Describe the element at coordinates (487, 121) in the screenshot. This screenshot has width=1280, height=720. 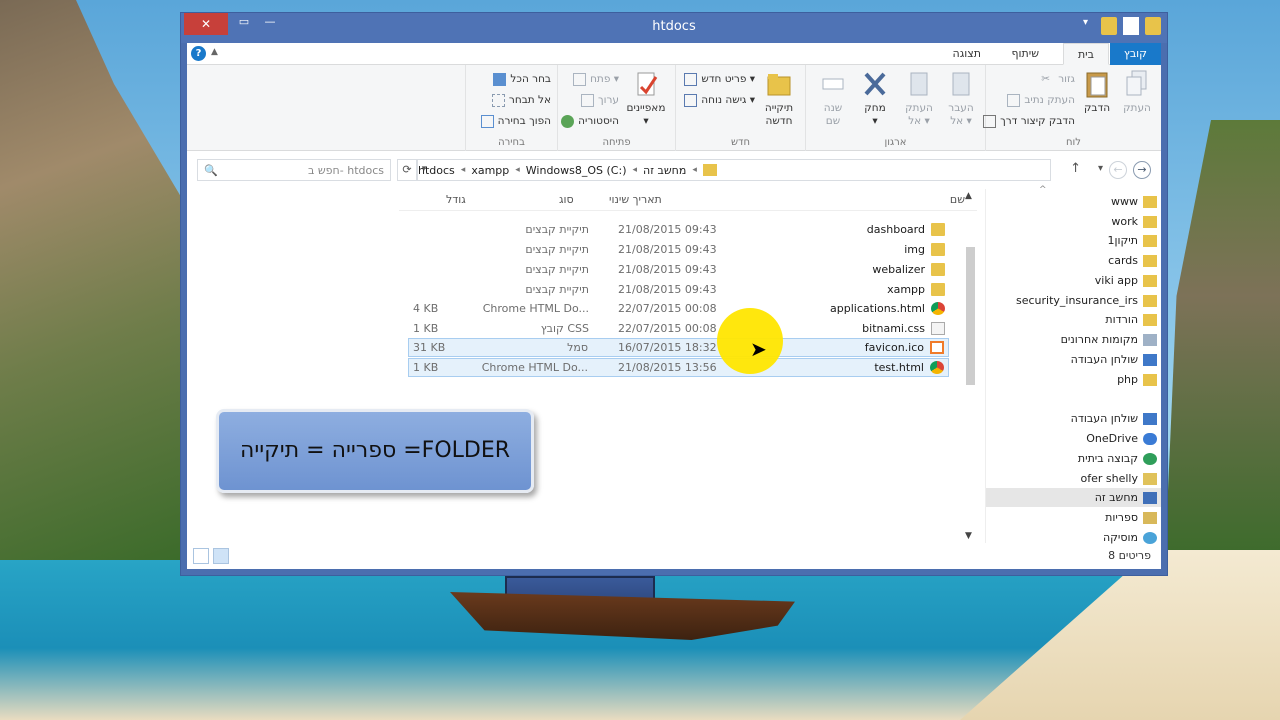
I see `invert-selection-icon` at that location.